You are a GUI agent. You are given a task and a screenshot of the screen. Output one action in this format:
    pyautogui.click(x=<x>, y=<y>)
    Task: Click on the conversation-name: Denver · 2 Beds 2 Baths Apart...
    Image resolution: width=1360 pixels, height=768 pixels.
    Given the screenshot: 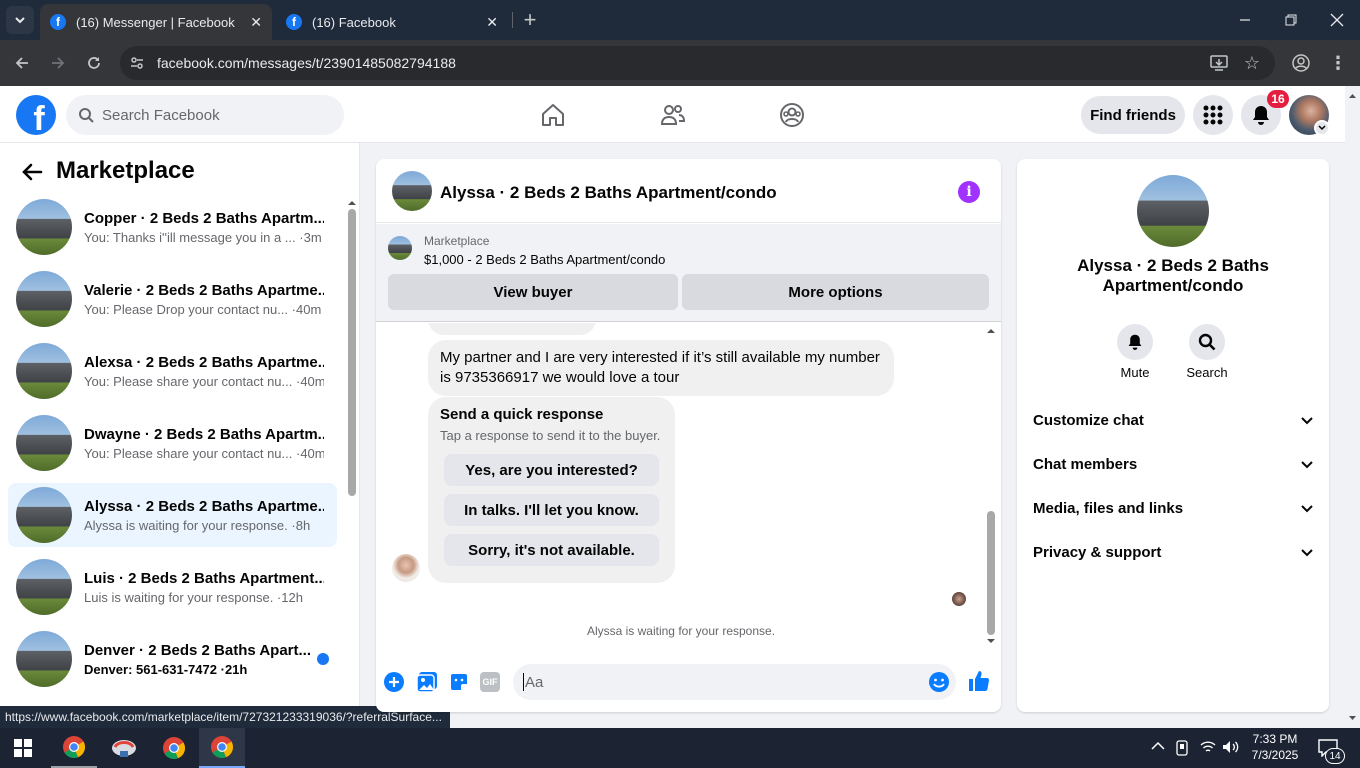 What is the action you would take?
    pyautogui.click(x=198, y=650)
    